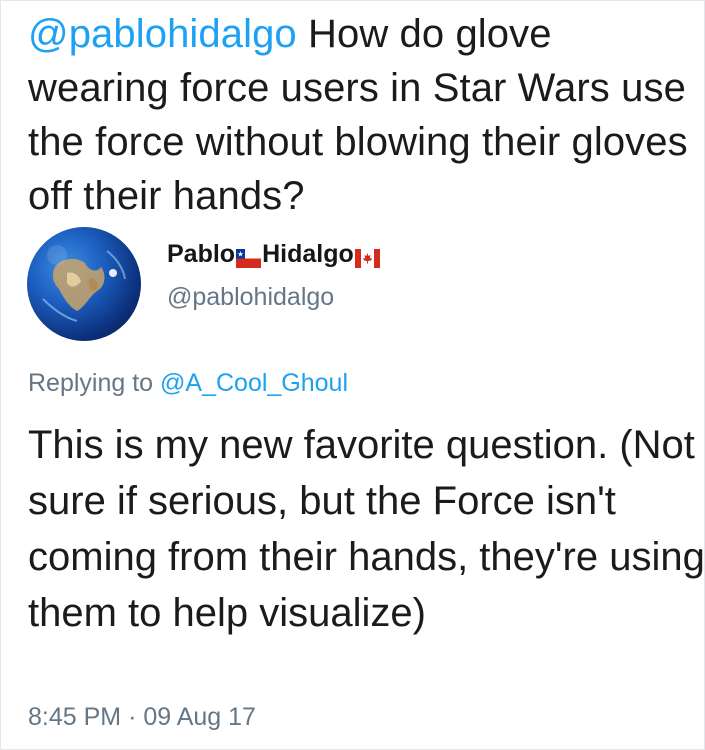 This screenshot has width=705, height=750. What do you see at coordinates (162, 34) in the screenshot?
I see `quoted-mention-link: @pablohidalgo` at bounding box center [162, 34].